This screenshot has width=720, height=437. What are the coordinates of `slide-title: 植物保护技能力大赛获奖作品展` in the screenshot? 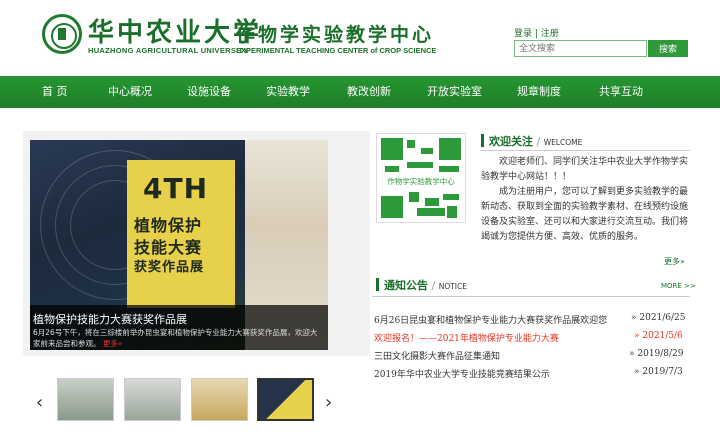 It's located at (110, 319).